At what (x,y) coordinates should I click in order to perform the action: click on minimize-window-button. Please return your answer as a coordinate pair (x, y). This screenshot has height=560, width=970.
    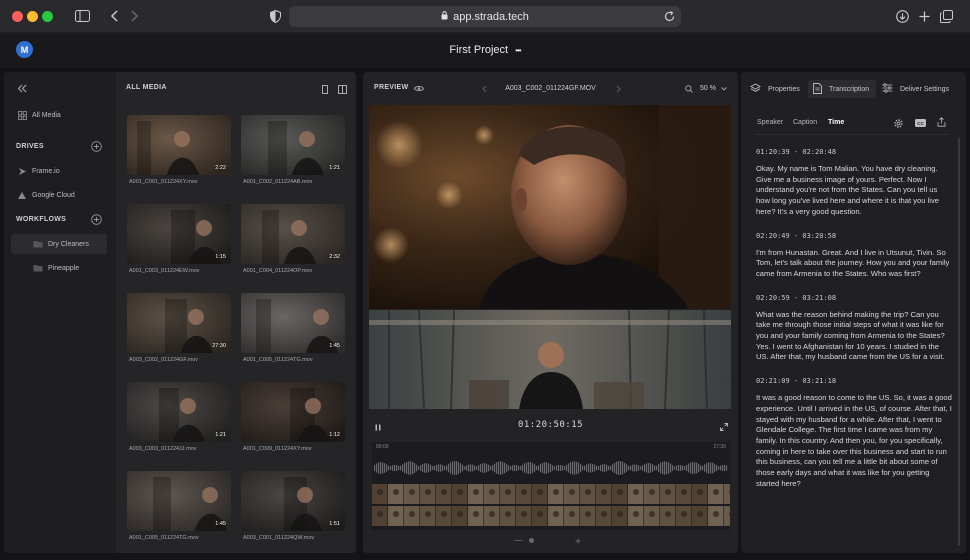
    Looking at the image, I should click on (32, 16).